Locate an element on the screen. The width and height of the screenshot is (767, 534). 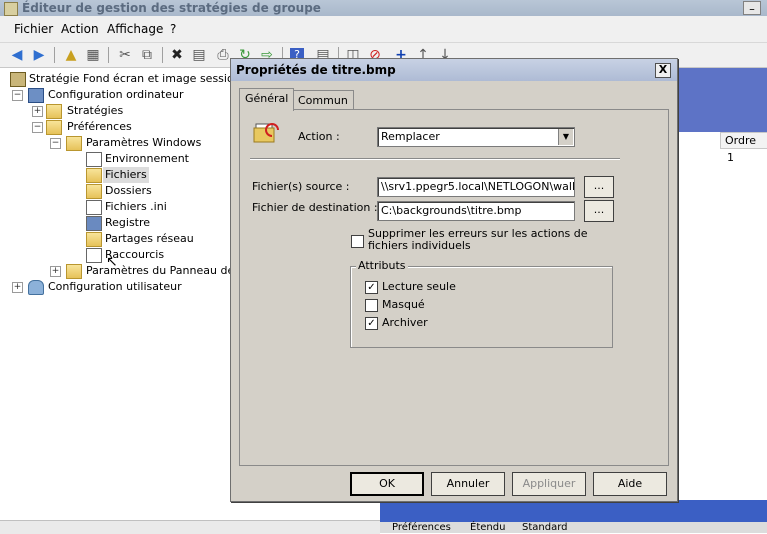
tab-etendu: Étendu is located at coordinates (487, 527).